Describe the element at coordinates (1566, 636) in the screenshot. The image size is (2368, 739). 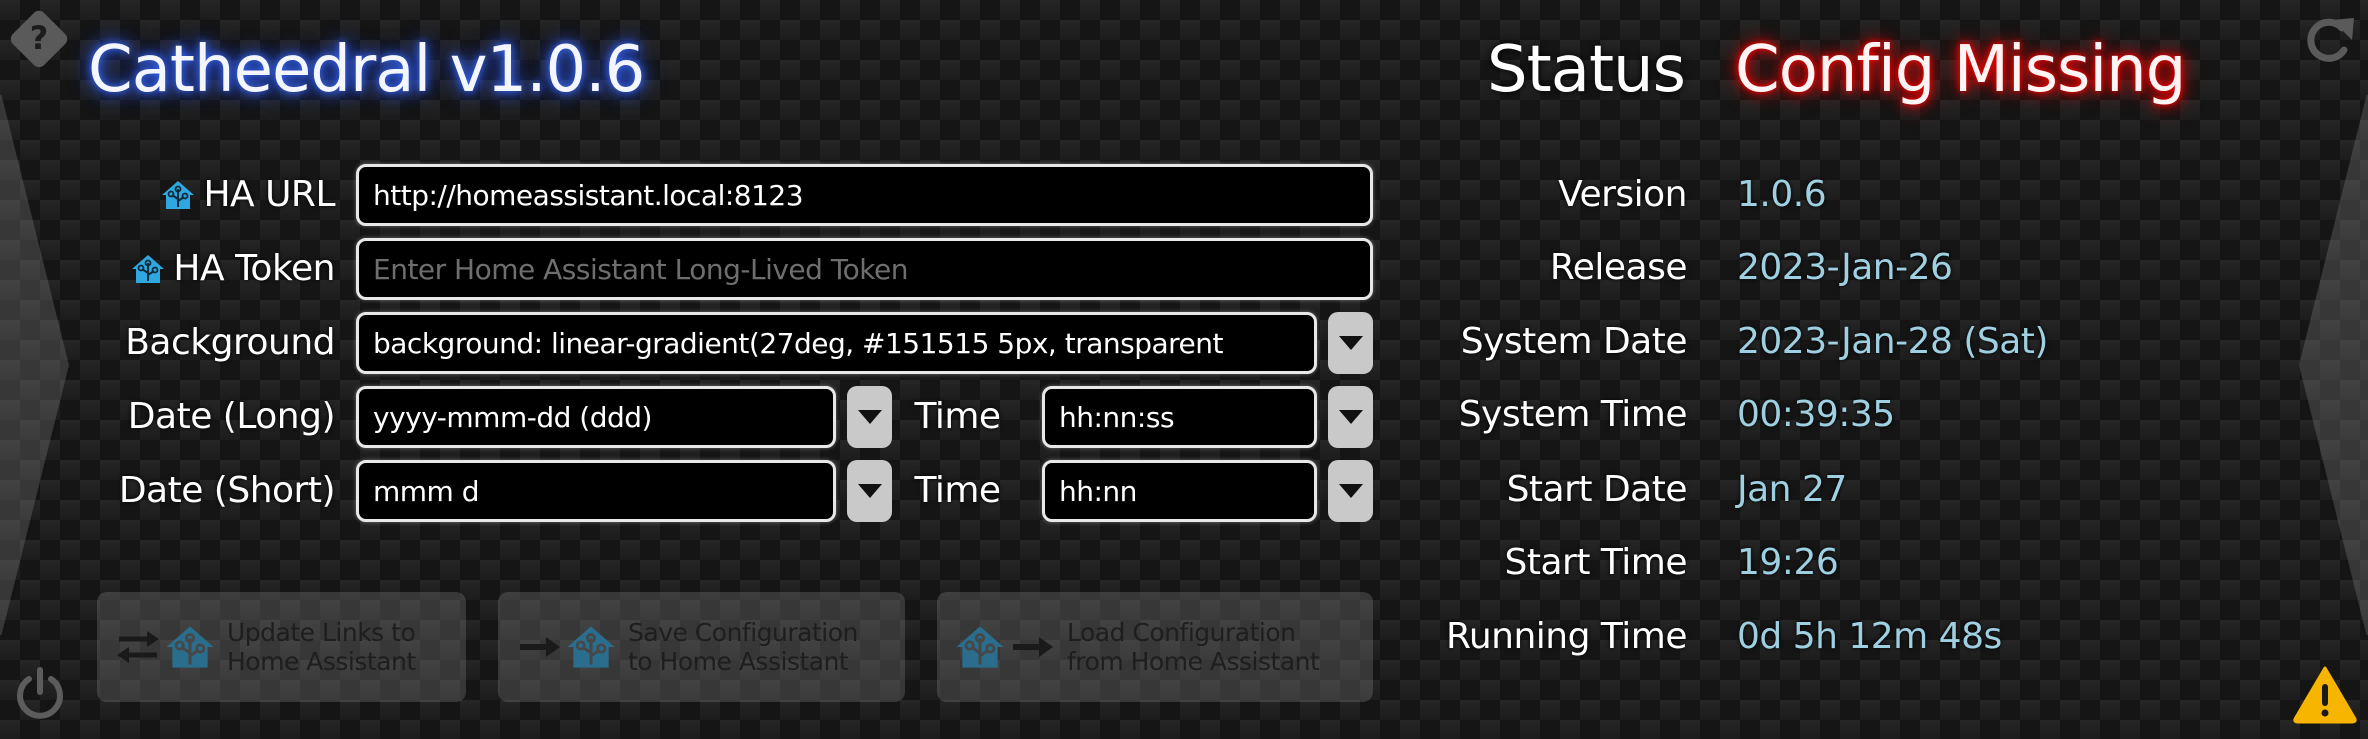
I see `info-label-running-time: Running Time` at that location.